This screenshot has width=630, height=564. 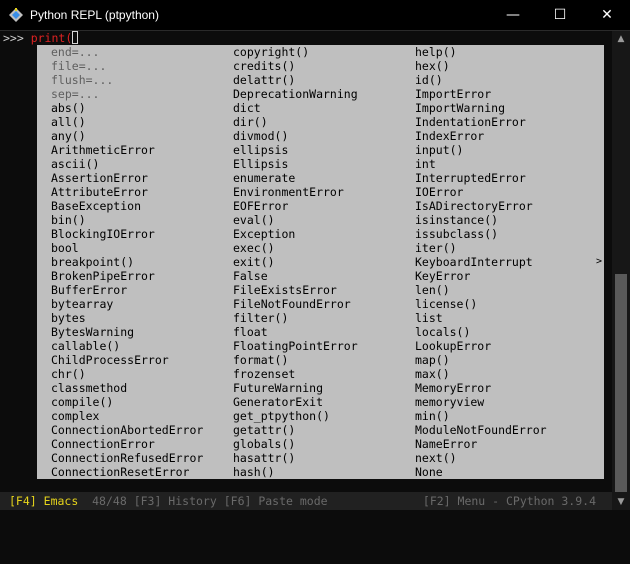 I want to click on history-shortcut: [F3] History, so click(x=175, y=501).